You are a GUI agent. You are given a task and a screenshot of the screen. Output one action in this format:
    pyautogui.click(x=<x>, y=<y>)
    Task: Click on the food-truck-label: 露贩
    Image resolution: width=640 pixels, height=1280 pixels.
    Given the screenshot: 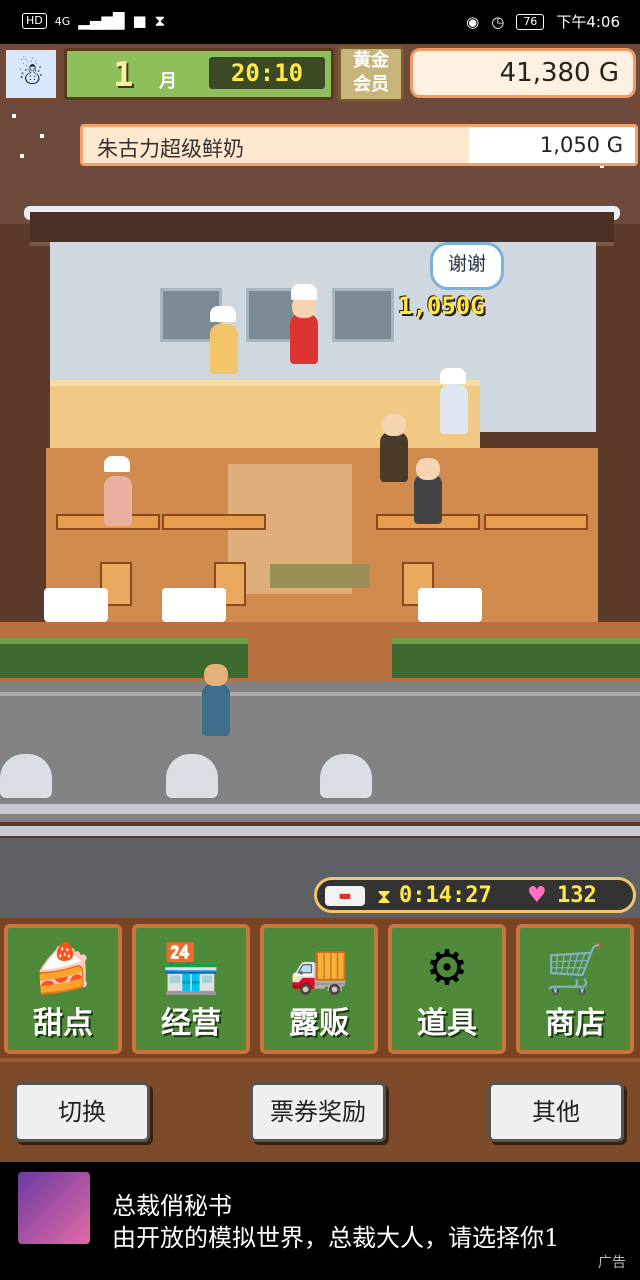 What is the action you would take?
    pyautogui.click(x=319, y=1023)
    